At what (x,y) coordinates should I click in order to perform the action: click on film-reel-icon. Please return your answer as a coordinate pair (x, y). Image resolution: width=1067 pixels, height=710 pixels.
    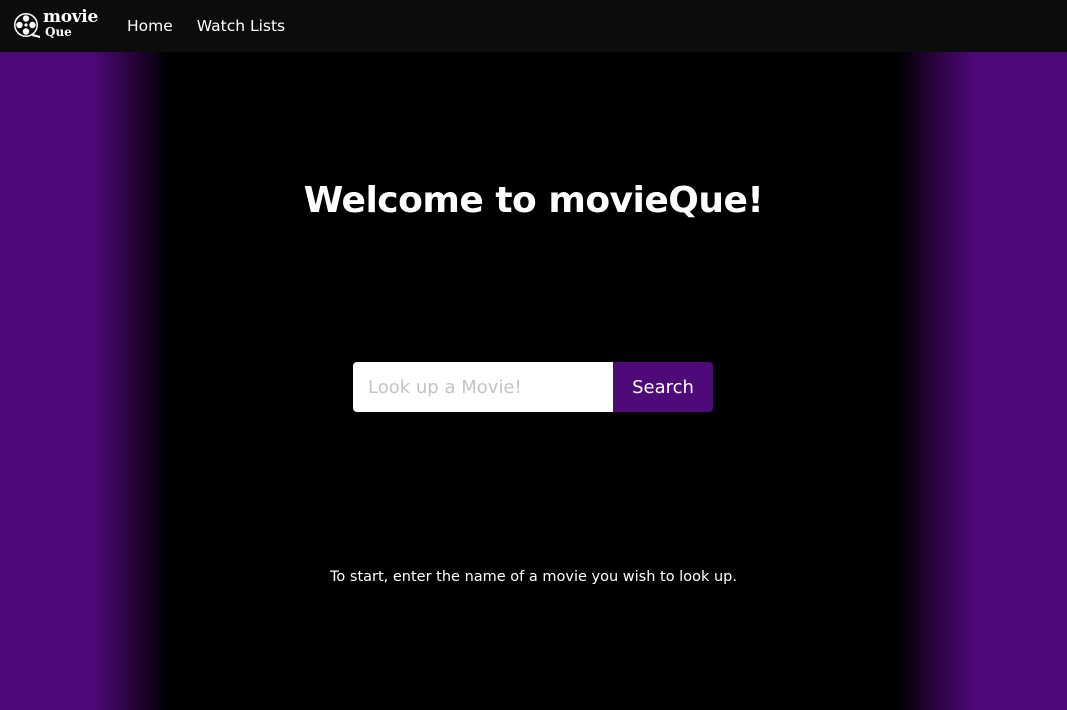
    Looking at the image, I should click on (27, 25).